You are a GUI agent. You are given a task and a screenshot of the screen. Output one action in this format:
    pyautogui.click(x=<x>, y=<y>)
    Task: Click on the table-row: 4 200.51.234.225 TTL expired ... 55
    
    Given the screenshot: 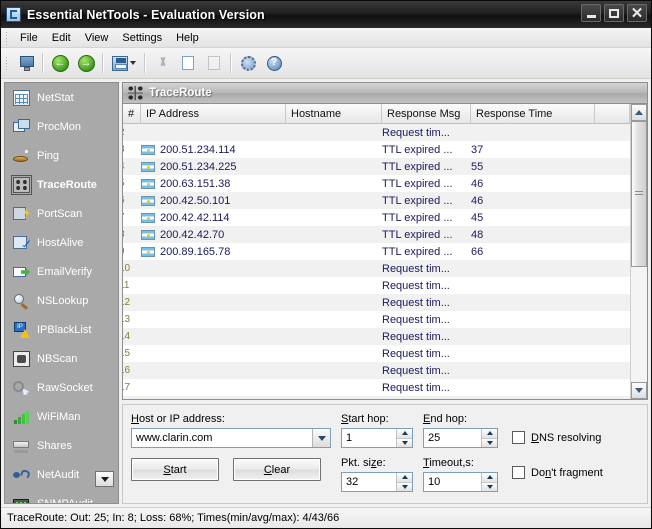 What is the action you would take?
    pyautogui.click(x=376, y=166)
    